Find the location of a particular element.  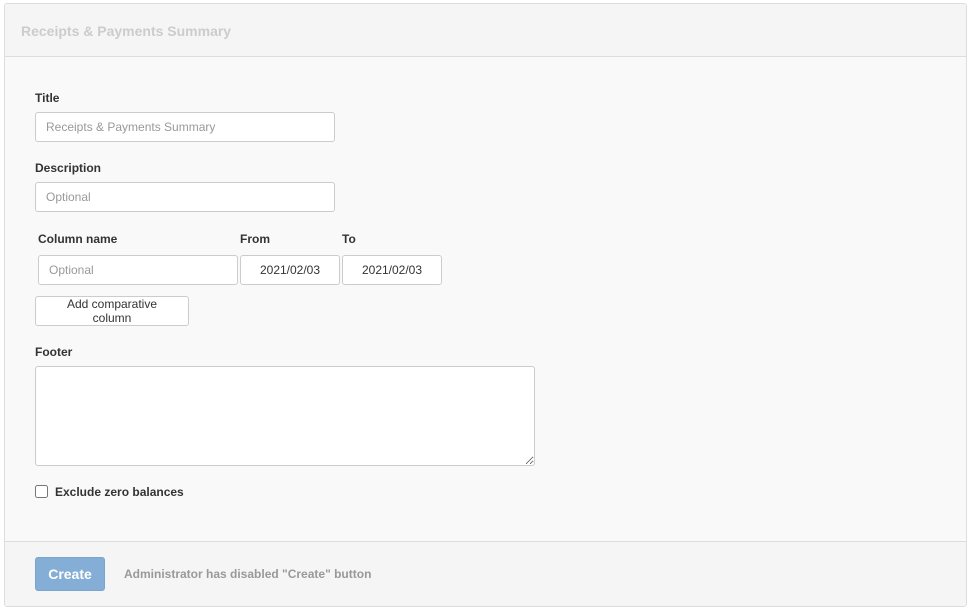

column-name-input is located at coordinates (138, 270).